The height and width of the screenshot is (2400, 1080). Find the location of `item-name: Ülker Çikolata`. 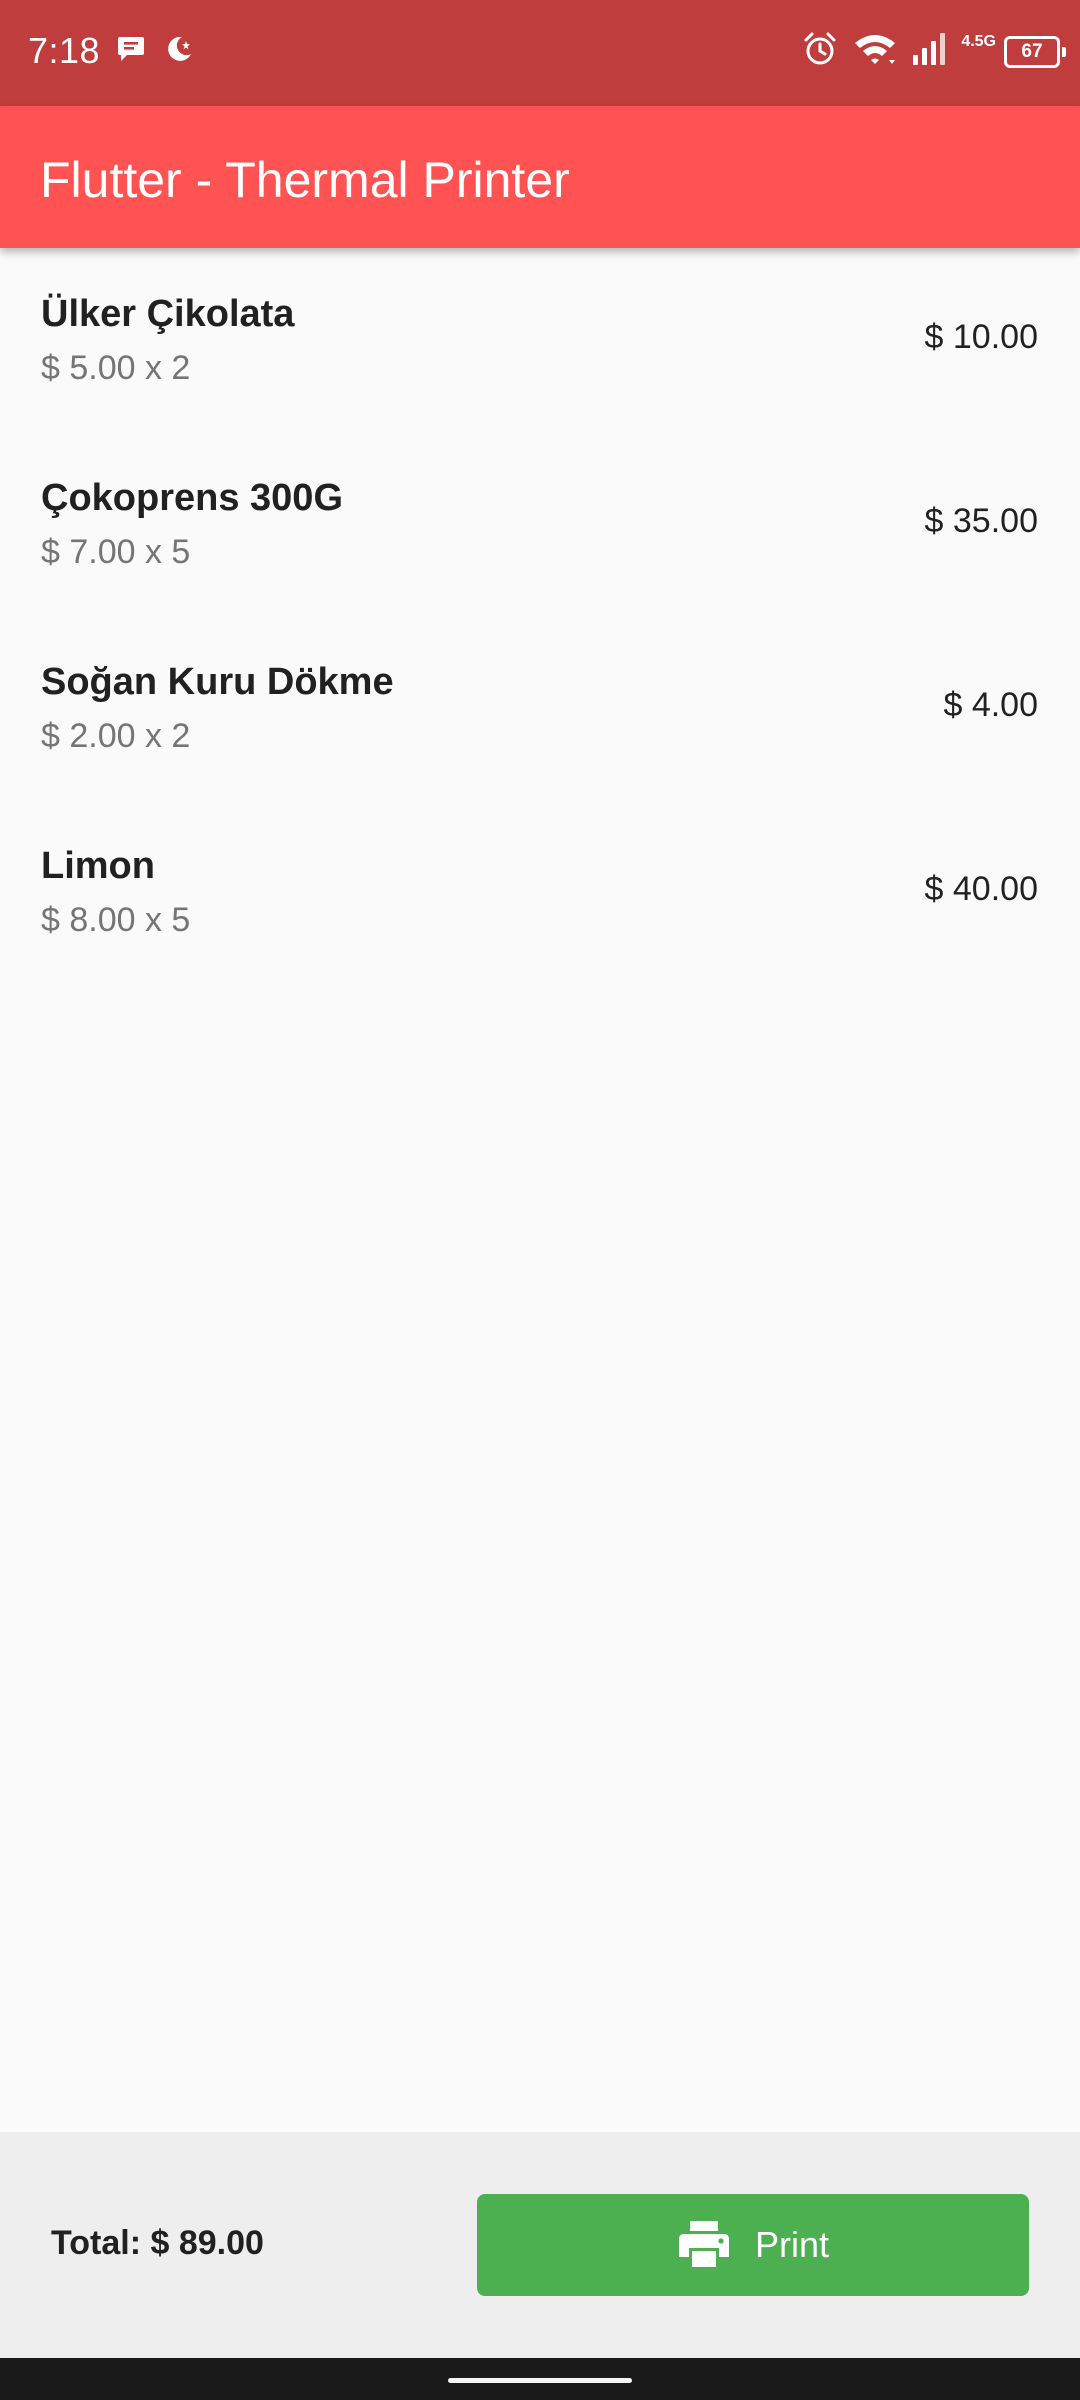

item-name: Ülker Çikolata is located at coordinates (168, 314).